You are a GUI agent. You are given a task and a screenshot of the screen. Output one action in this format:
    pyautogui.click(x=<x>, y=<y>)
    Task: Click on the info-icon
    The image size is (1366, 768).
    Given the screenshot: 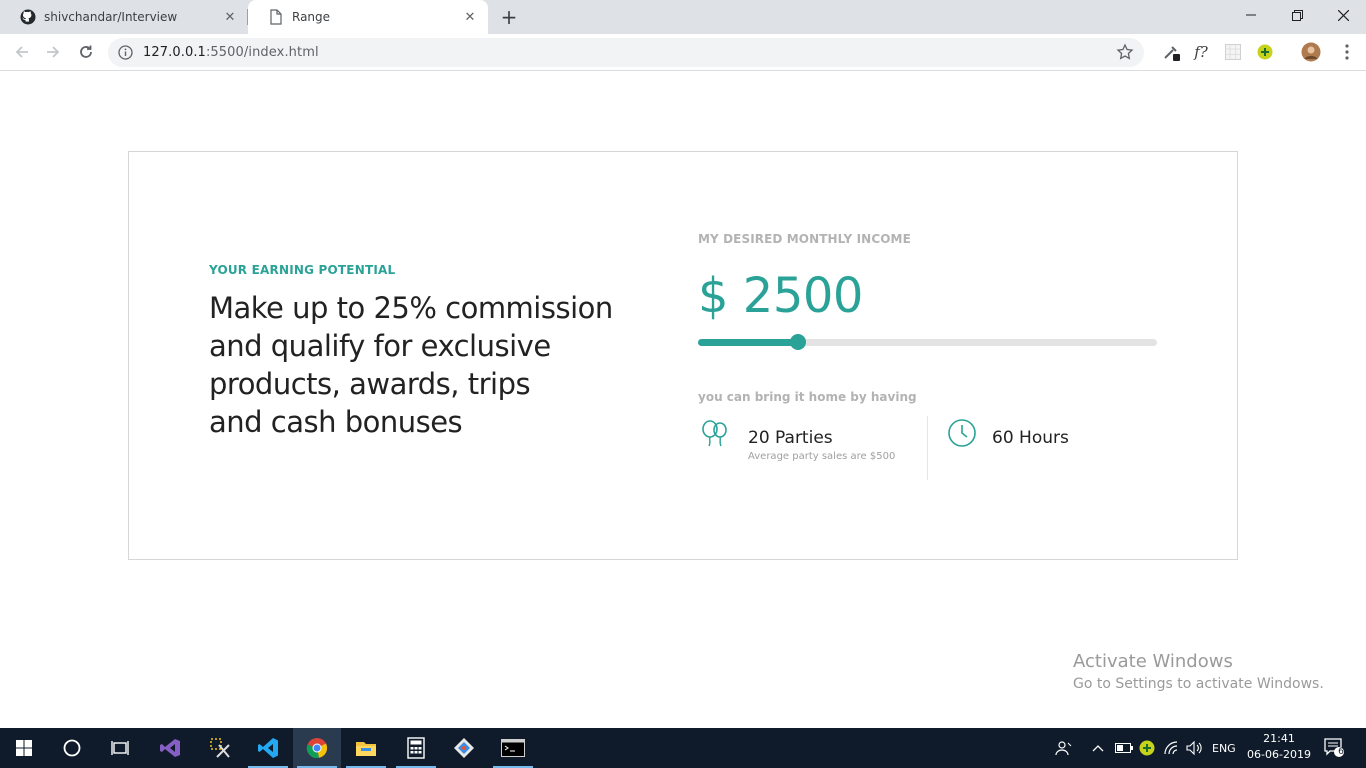 What is the action you would take?
    pyautogui.click(x=125, y=52)
    